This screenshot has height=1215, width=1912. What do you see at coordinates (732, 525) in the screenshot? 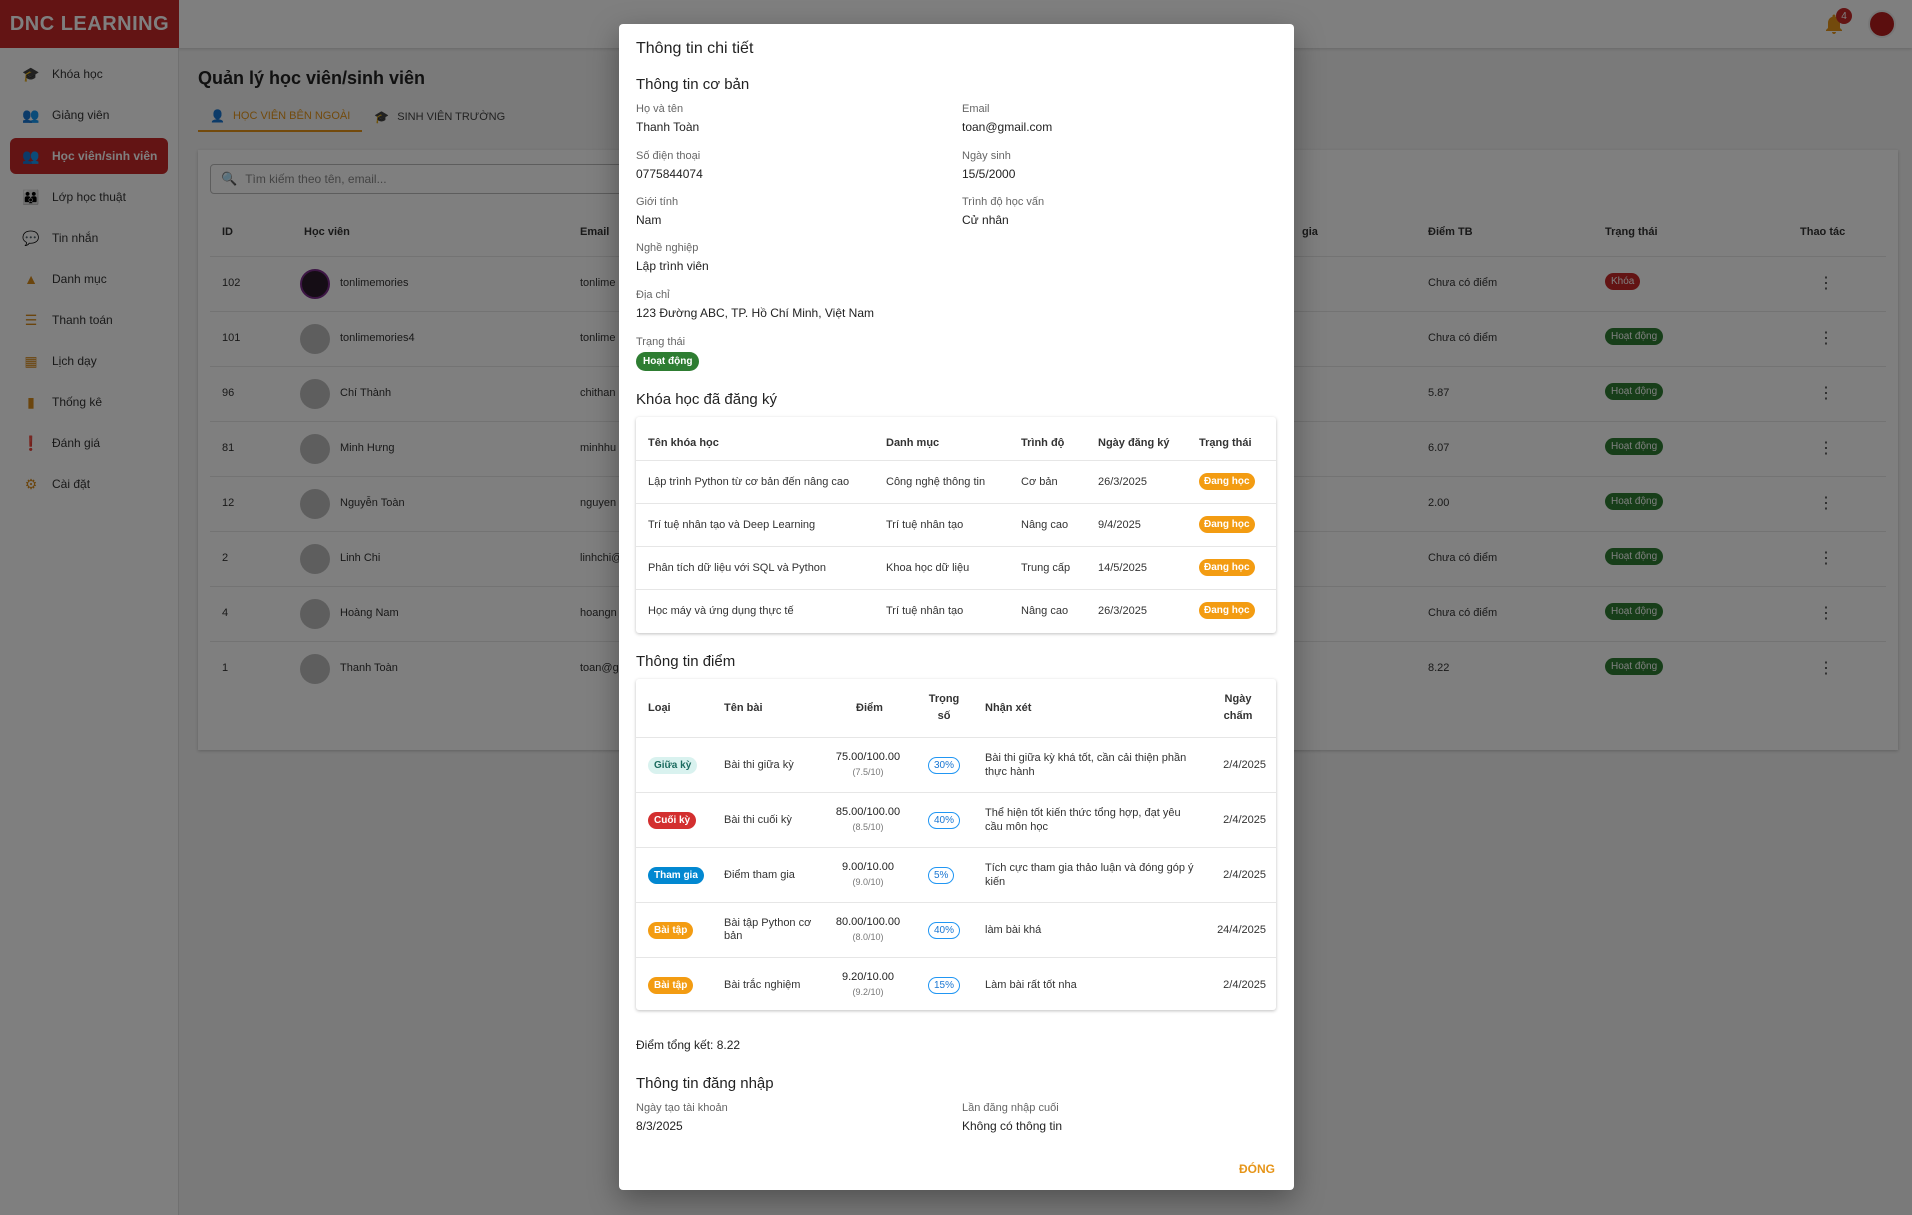
I see `course-name: Trí tuệ nhân tạo và Deep Learning` at bounding box center [732, 525].